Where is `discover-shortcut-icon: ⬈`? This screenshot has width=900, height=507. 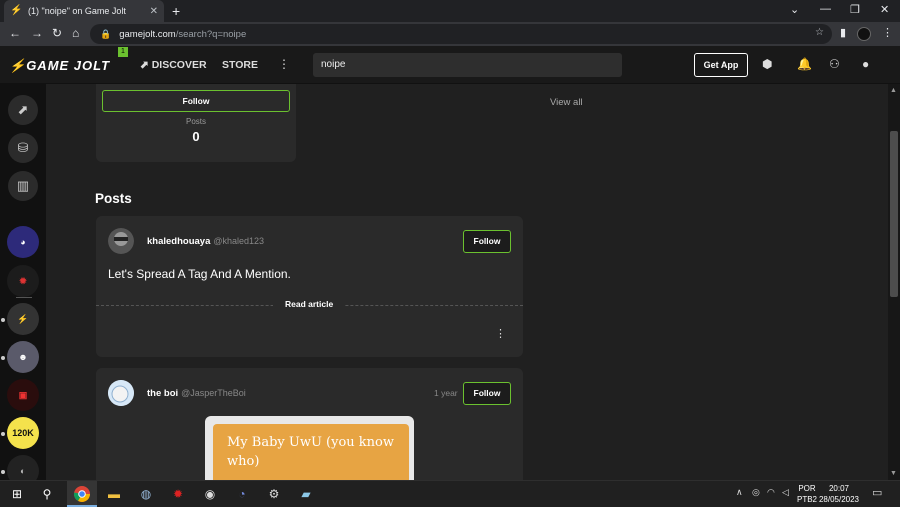 discover-shortcut-icon: ⬈ is located at coordinates (23, 110).